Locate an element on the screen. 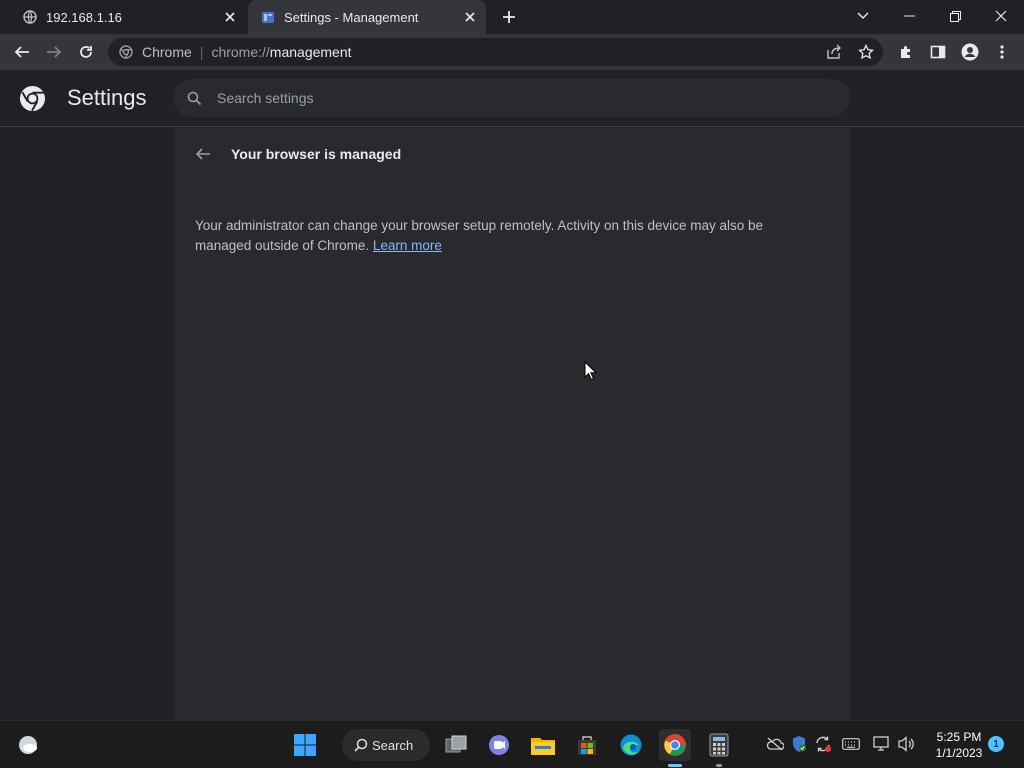 This screenshot has width=1024, height=768. touch-keyboard-icon is located at coordinates (851, 744).